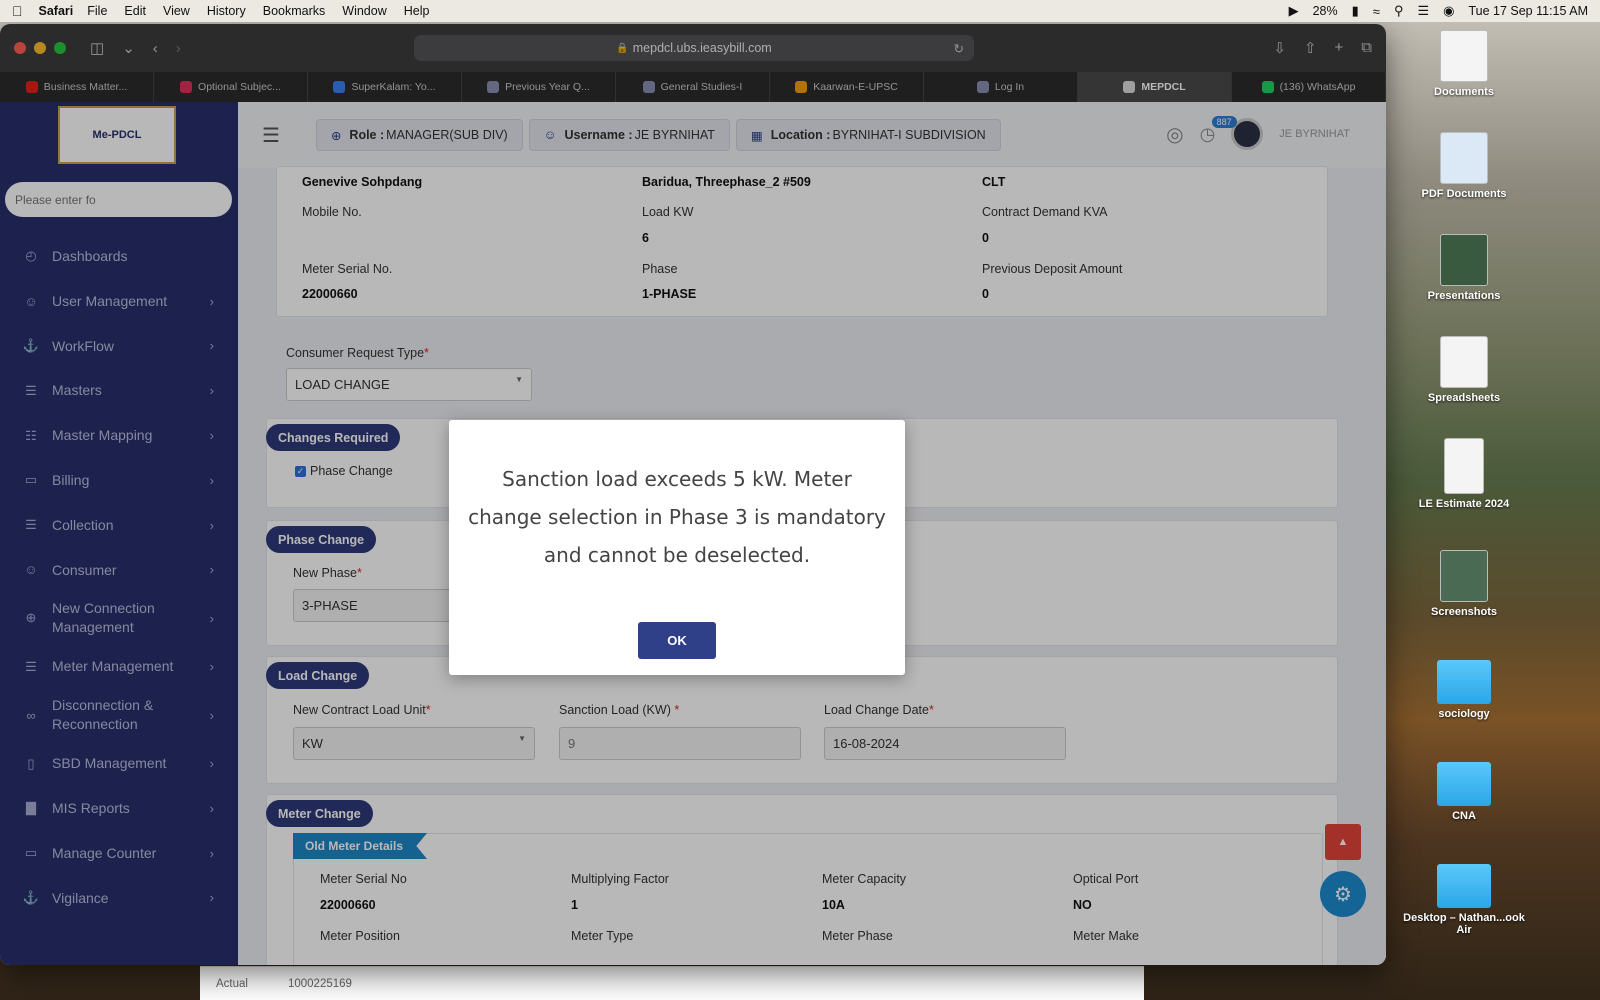  I want to click on menu-edit: Edit, so click(135, 11).